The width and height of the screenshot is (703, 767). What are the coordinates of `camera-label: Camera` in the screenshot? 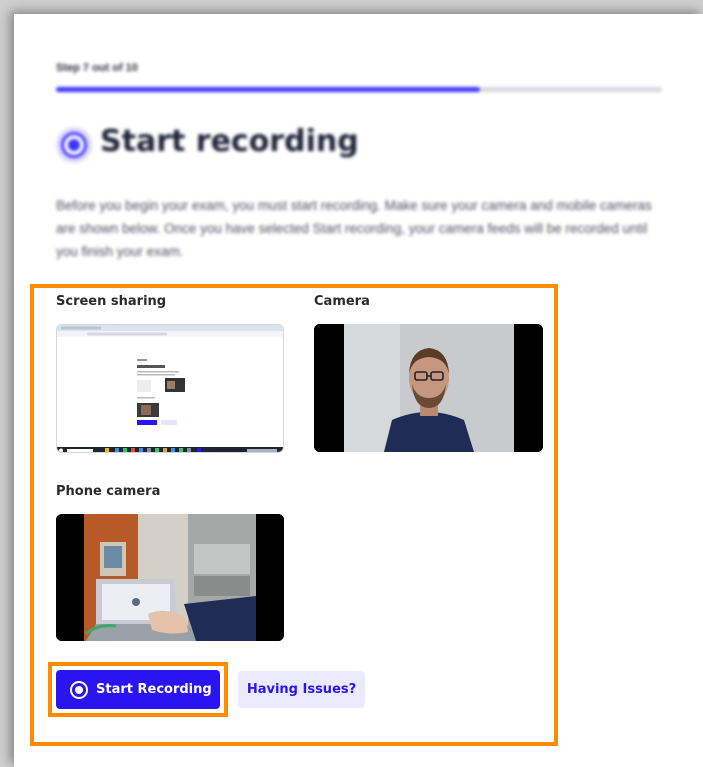 It's located at (342, 301).